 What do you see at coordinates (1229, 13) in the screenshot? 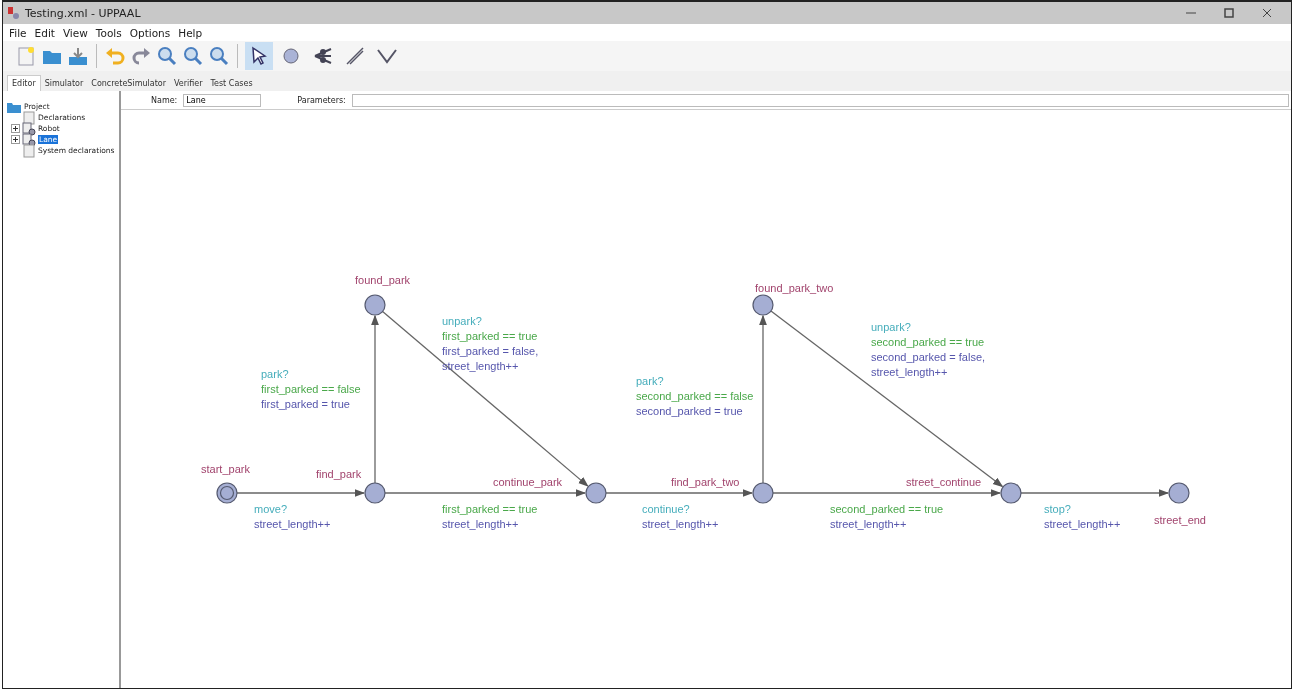
I see `maximize-icon` at bounding box center [1229, 13].